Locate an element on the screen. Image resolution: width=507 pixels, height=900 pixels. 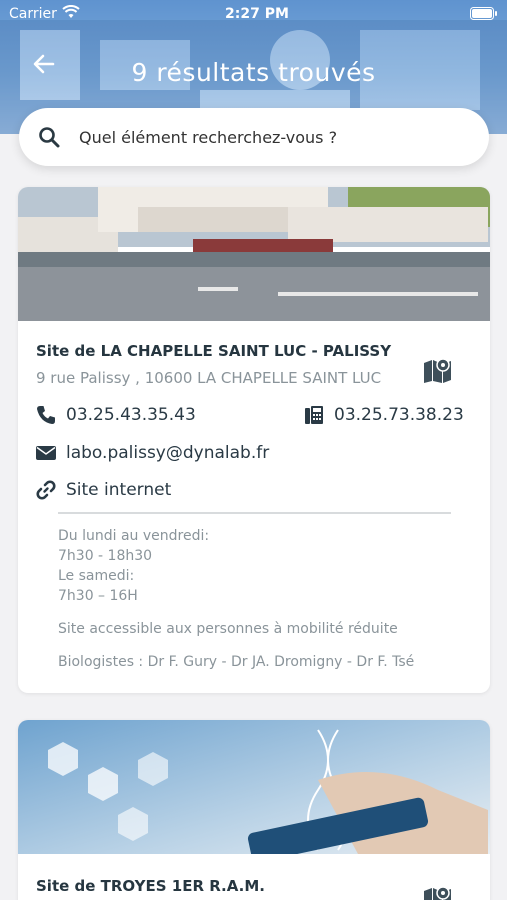
site-name: Site de LA CHAPELLE SAINT LUC - PALISSY is located at coordinates (214, 351).